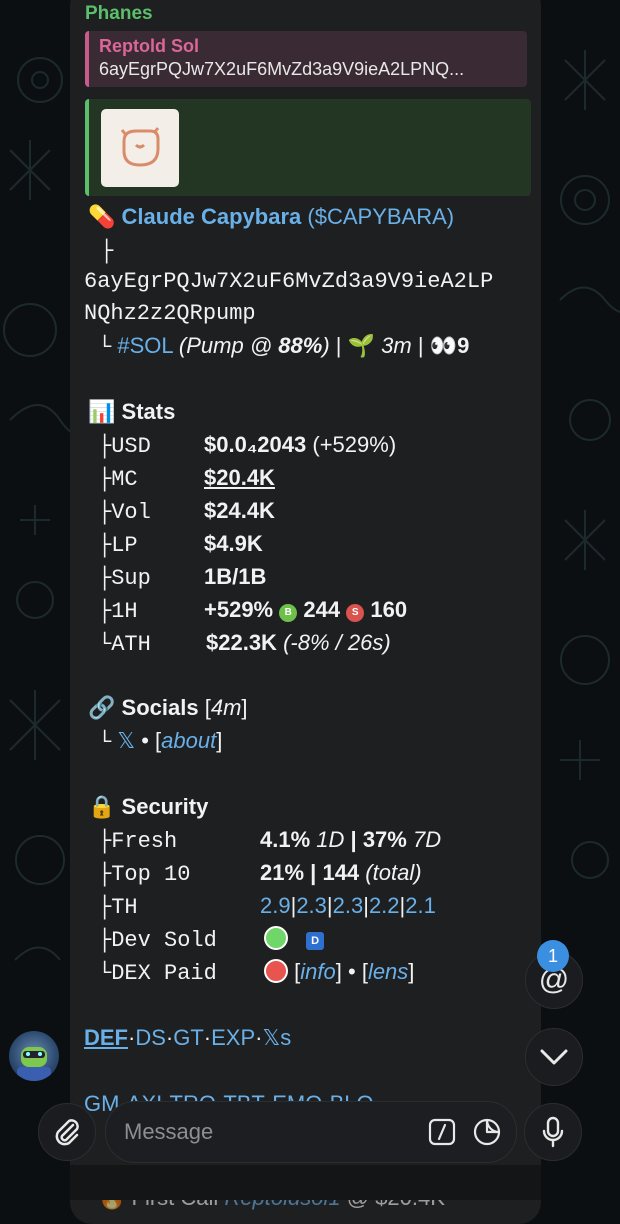  What do you see at coordinates (168, 708) in the screenshot?
I see `socials-heading: 🔗 Socials [4m]` at bounding box center [168, 708].